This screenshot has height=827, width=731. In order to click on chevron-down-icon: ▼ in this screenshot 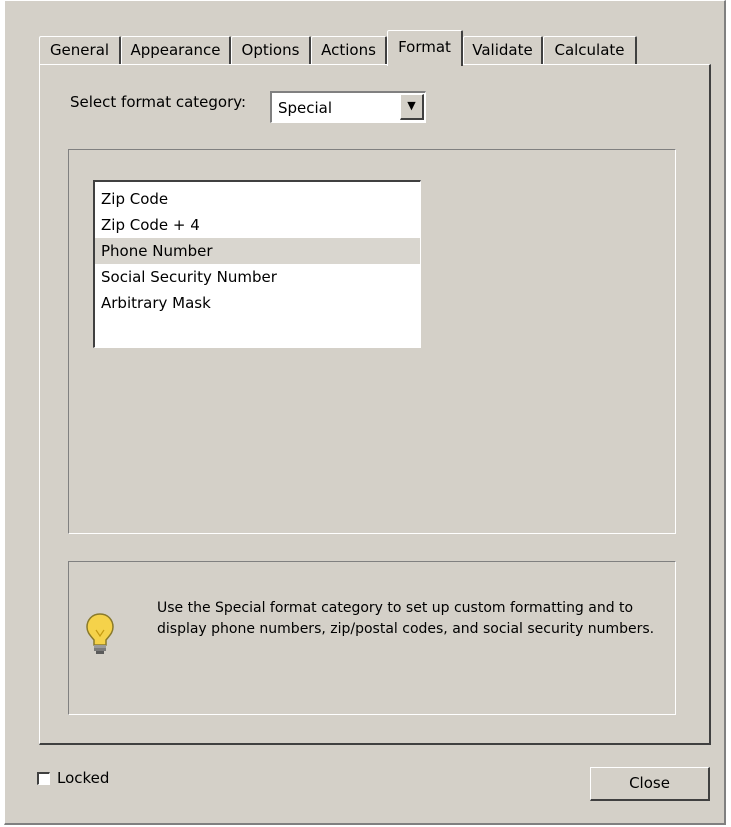, I will do `click(411, 105)`.